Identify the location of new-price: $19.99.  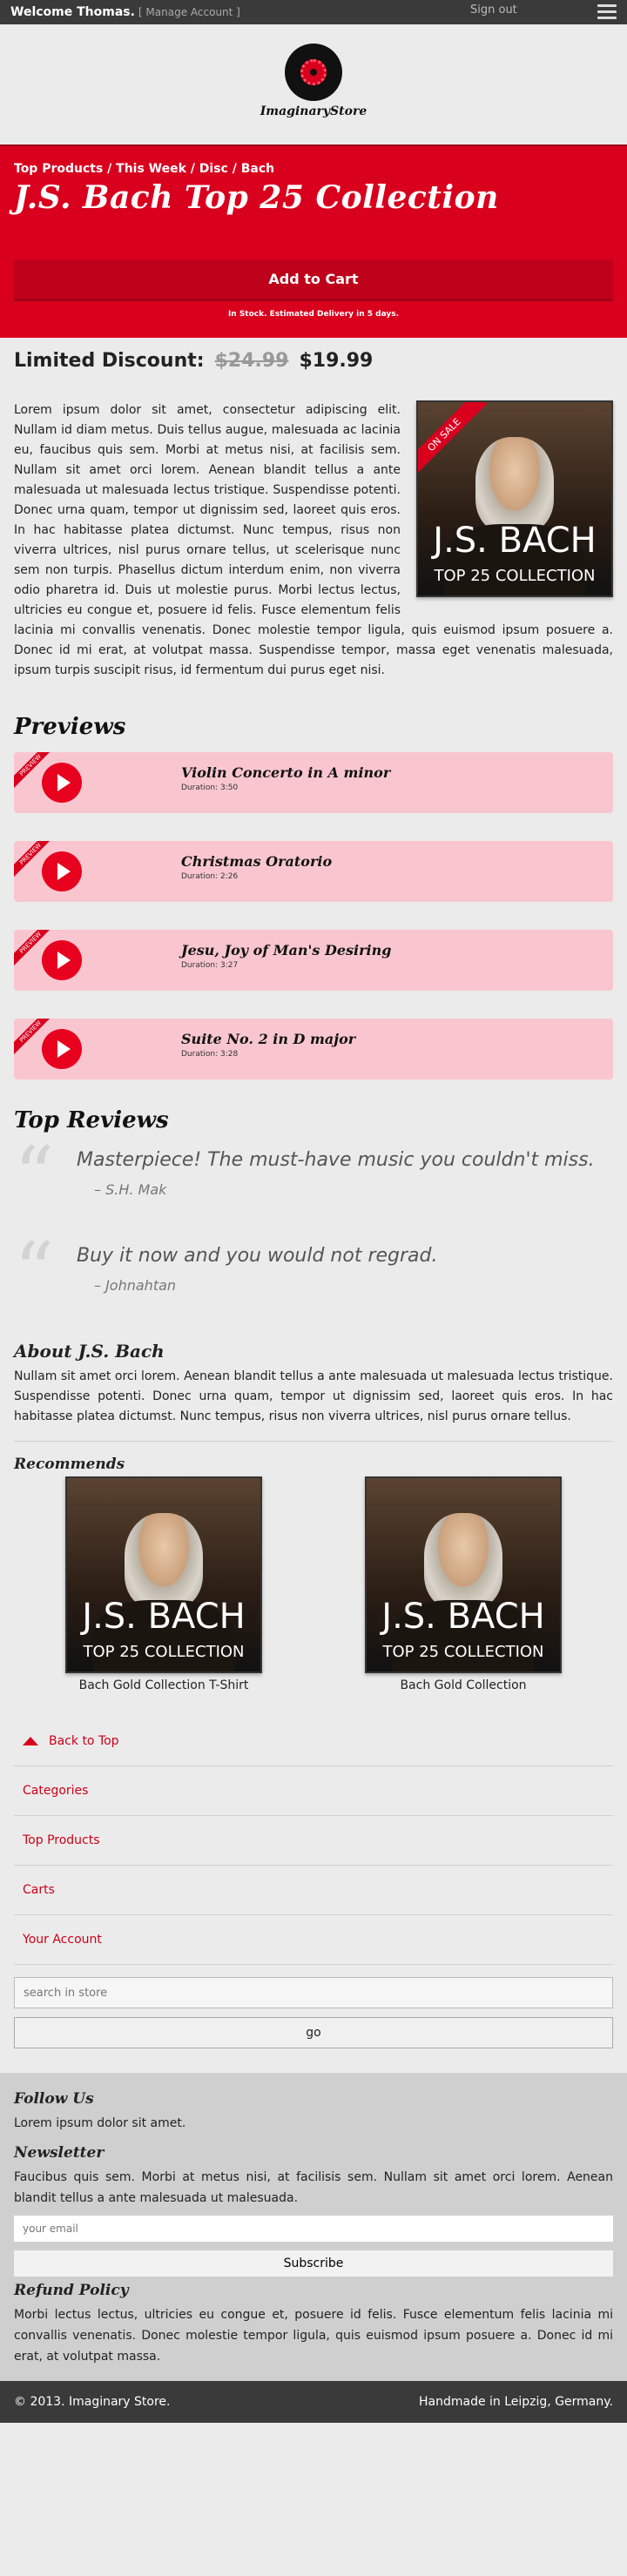
(336, 361).